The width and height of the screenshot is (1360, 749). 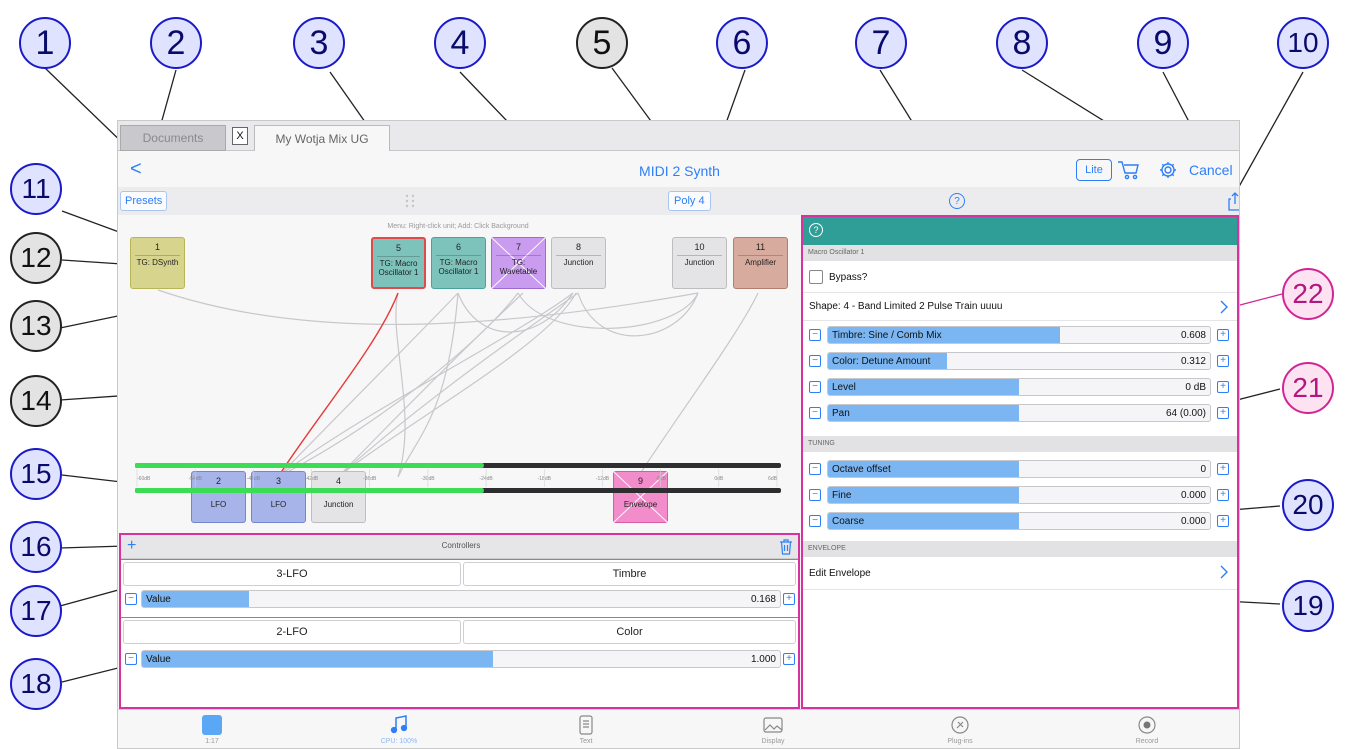 What do you see at coordinates (212, 741) in the screenshot?
I see `tab-label: 1:17` at bounding box center [212, 741].